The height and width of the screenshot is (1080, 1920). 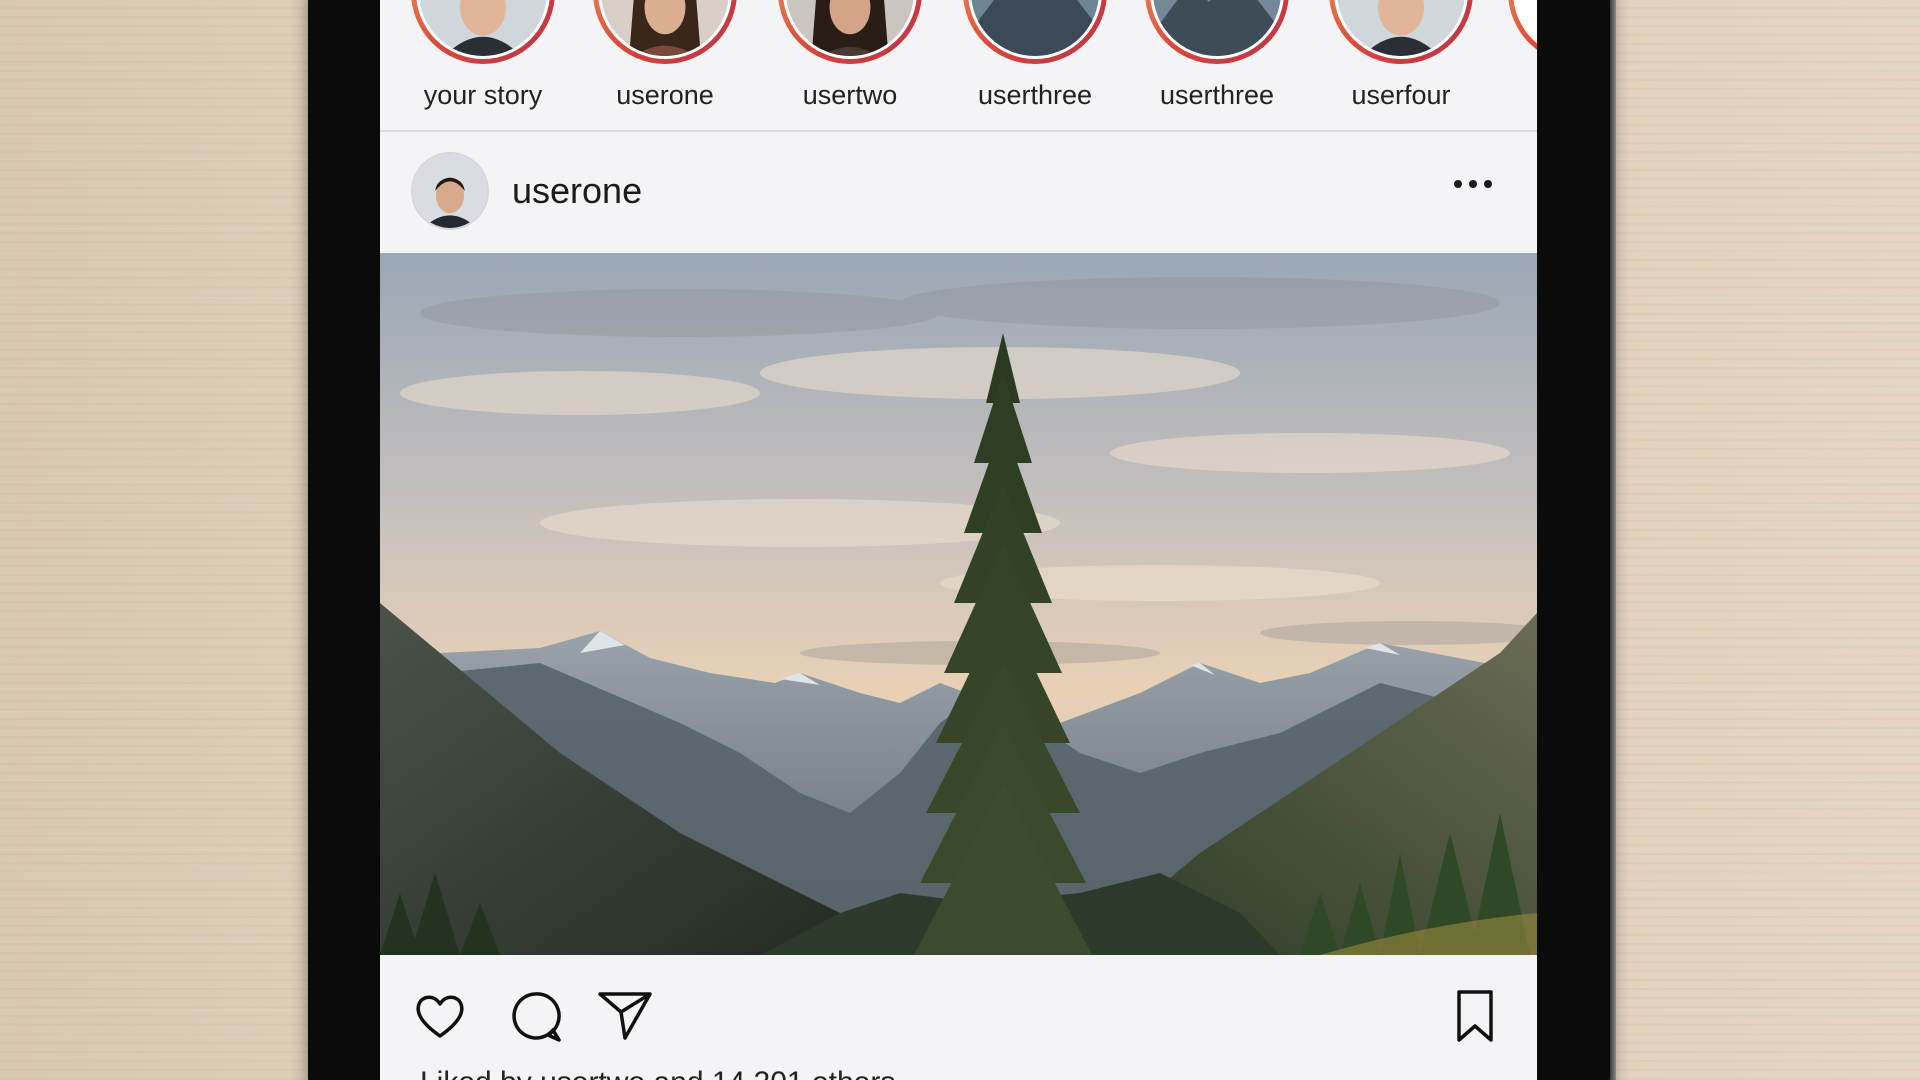 I want to click on likes-text: Liked by usertwo and 14,201 others, so click(x=657, y=1073).